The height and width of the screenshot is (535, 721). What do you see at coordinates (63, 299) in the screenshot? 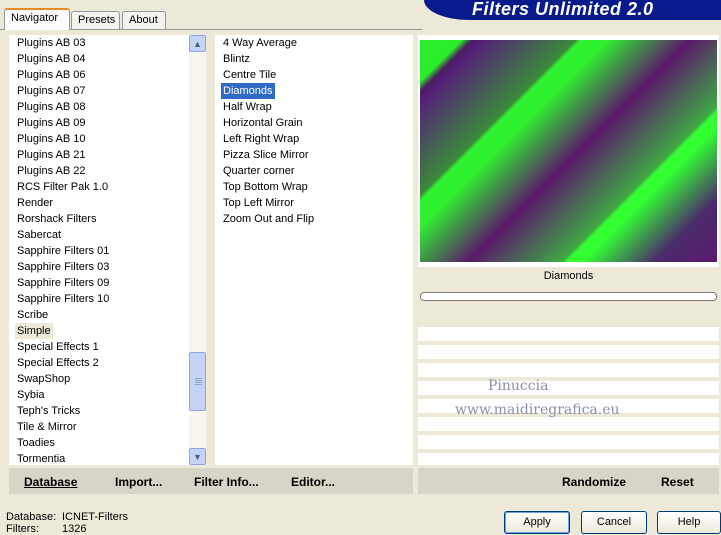
I see `category-item: Sapphire Filters 10` at bounding box center [63, 299].